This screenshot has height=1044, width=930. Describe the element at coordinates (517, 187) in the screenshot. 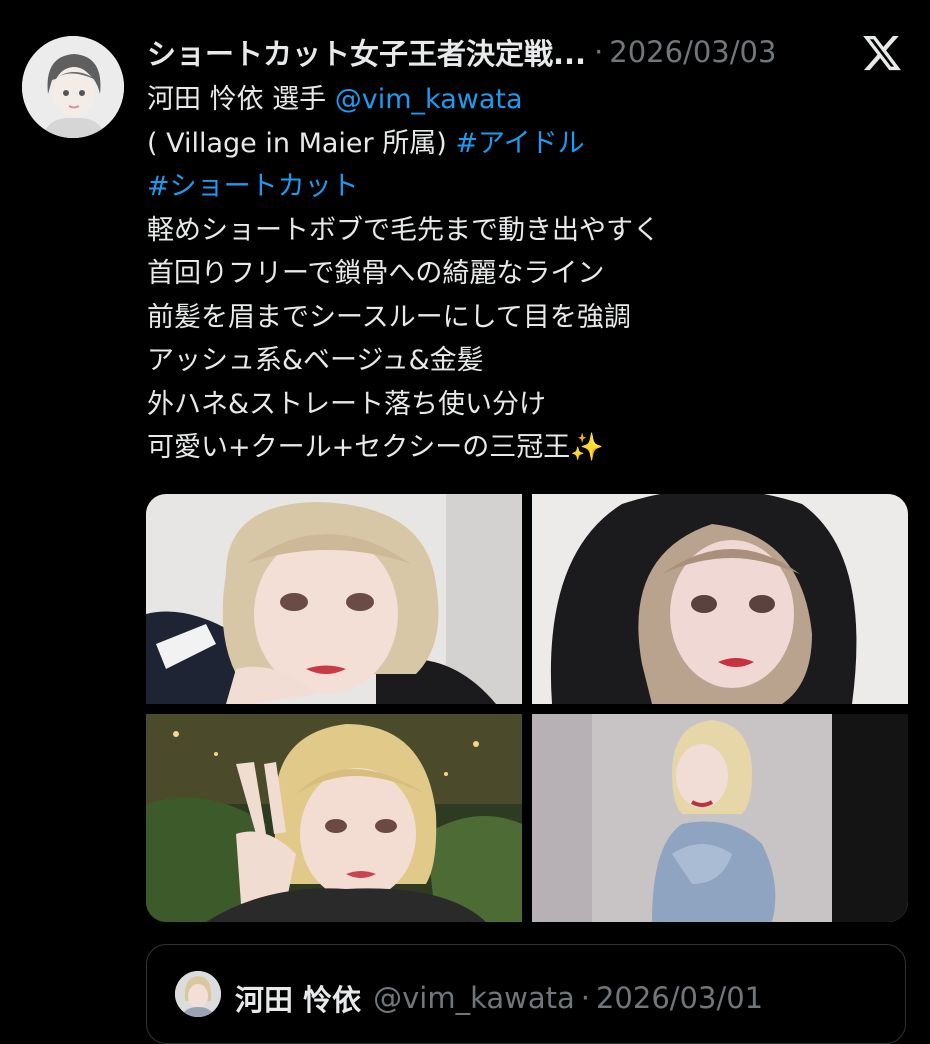

I see `tweet-line: #ショートカット` at that location.